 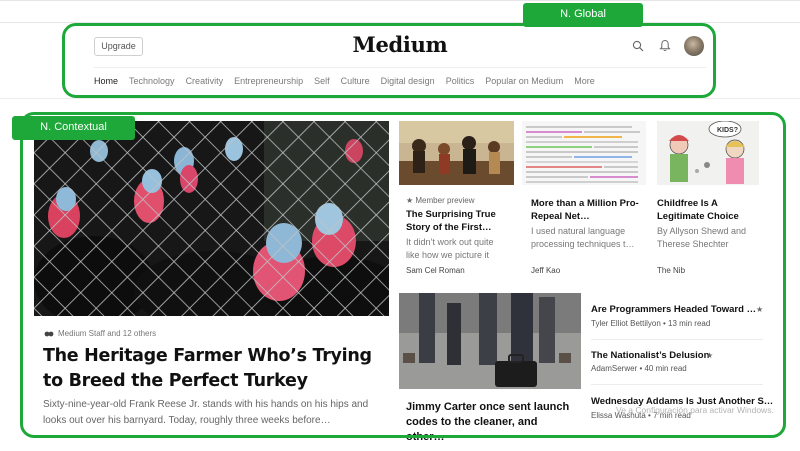 I want to click on browser-top-border, so click(x=400, y=0).